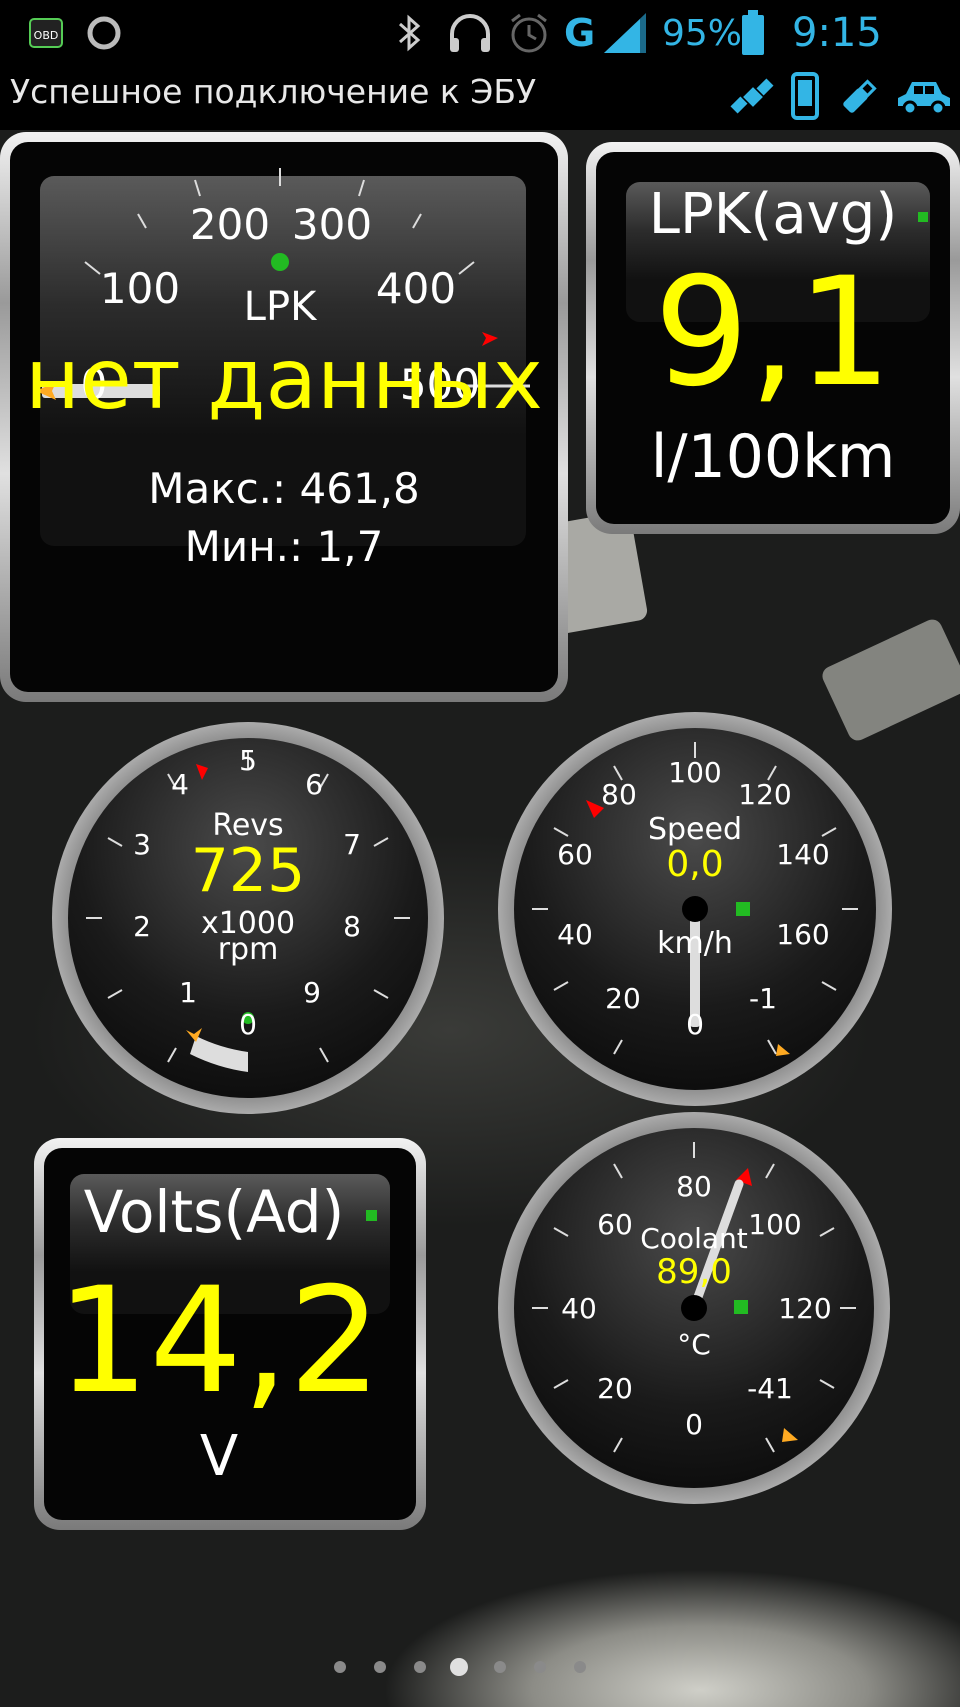 Image resolution: width=960 pixels, height=1707 pixels. What do you see at coordinates (770, 1388) in the screenshot?
I see `coolant-min-marker: -41` at bounding box center [770, 1388].